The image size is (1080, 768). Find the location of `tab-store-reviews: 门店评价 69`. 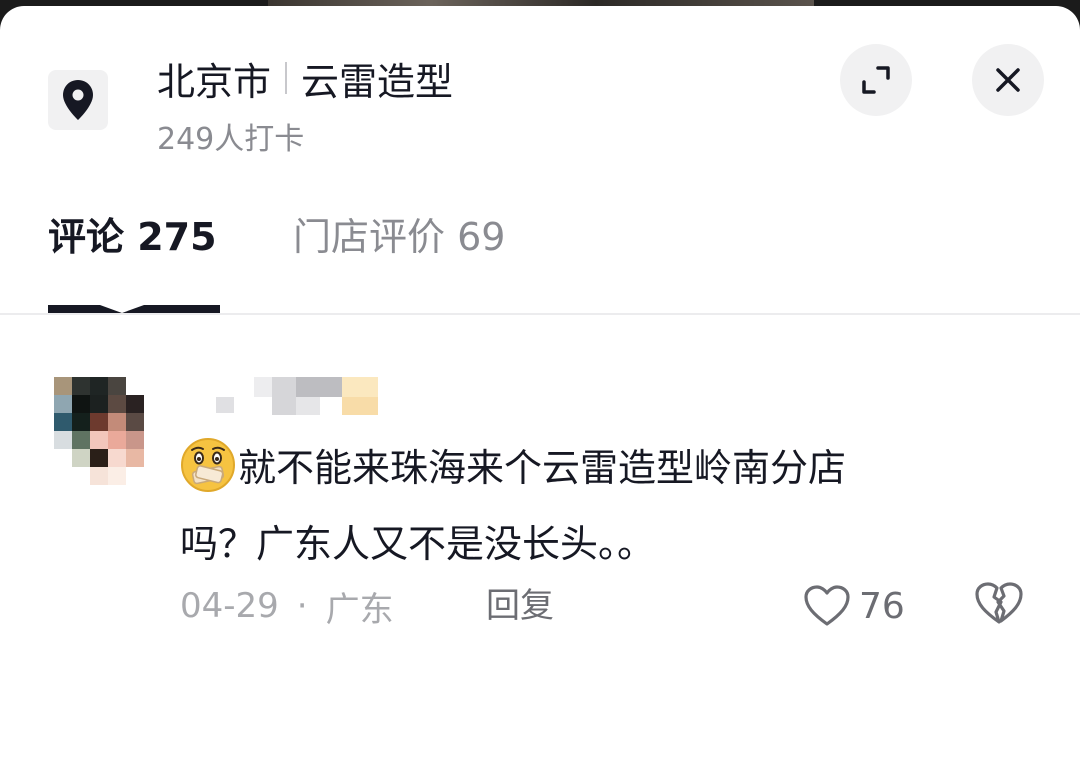

tab-store-reviews: 门店评价 69 is located at coordinates (399, 237).